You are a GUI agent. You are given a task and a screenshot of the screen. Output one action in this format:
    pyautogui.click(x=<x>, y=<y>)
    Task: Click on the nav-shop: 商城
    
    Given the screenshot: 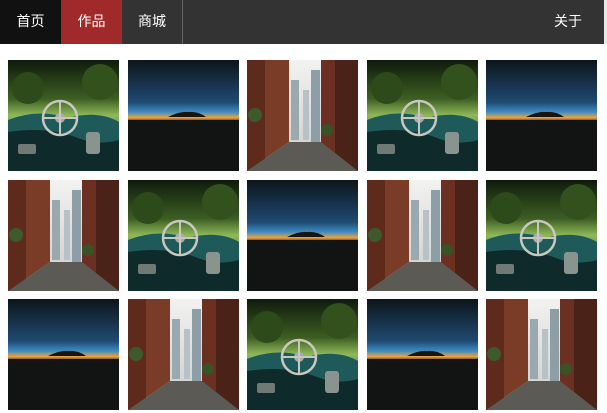 What is the action you would take?
    pyautogui.click(x=152, y=22)
    